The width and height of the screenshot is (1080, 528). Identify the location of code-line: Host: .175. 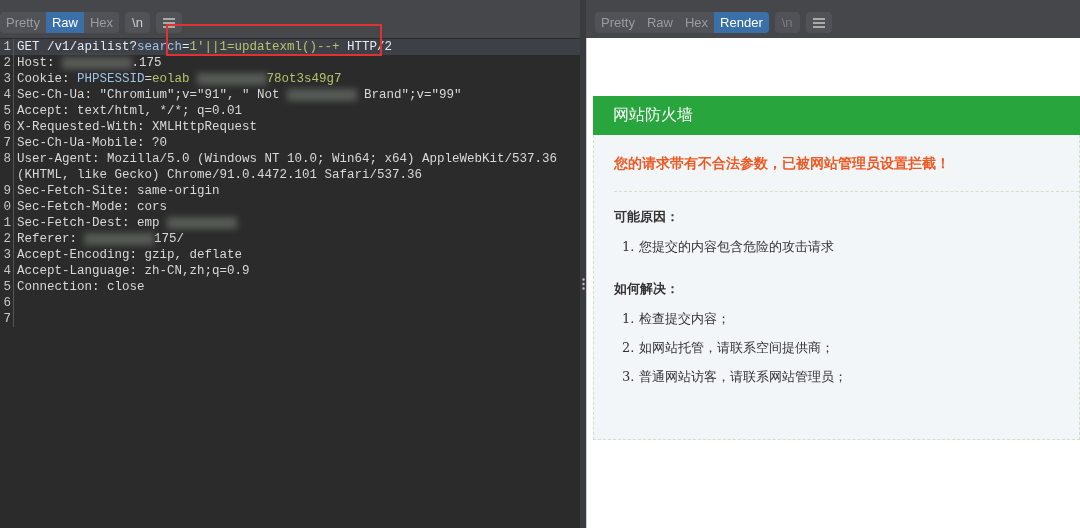
(89, 63).